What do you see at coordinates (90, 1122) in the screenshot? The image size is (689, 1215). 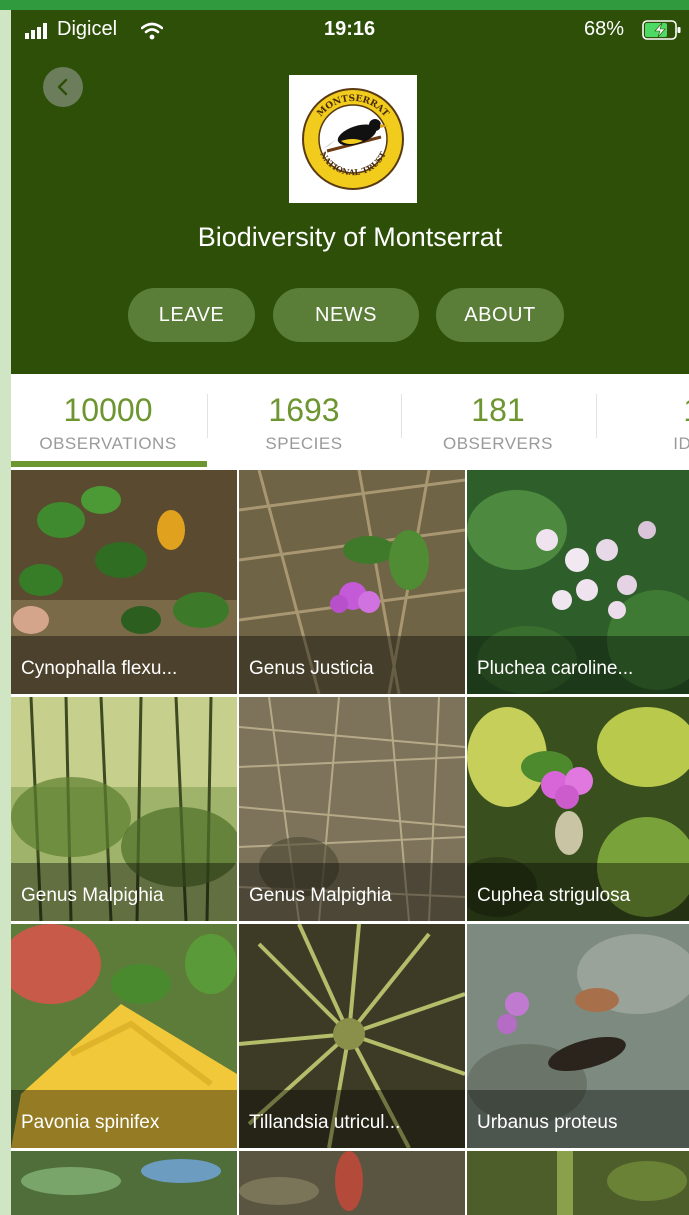 I see `observation-name: Pavonia spinifex` at bounding box center [90, 1122].